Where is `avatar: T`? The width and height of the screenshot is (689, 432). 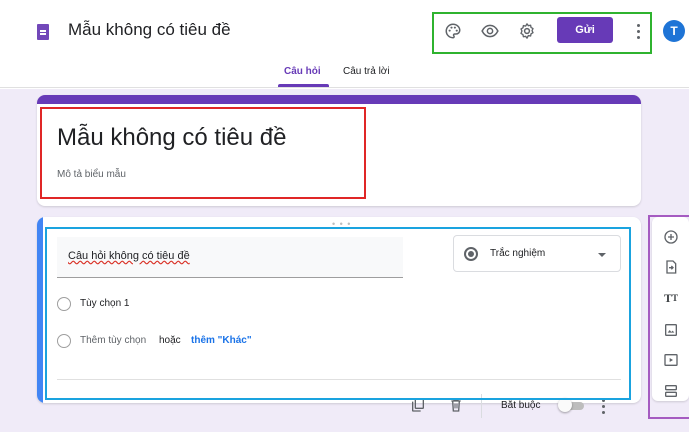
avatar: T is located at coordinates (674, 31).